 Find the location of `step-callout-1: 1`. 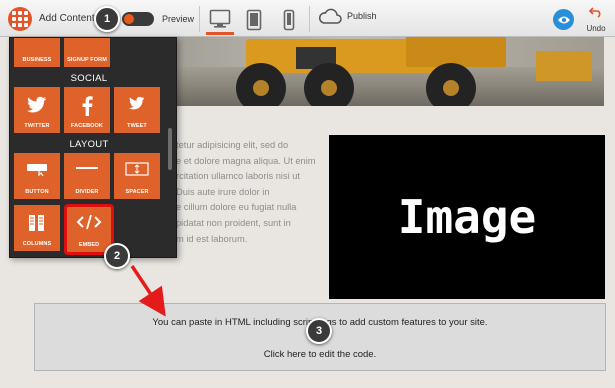

step-callout-1: 1 is located at coordinates (107, 19).